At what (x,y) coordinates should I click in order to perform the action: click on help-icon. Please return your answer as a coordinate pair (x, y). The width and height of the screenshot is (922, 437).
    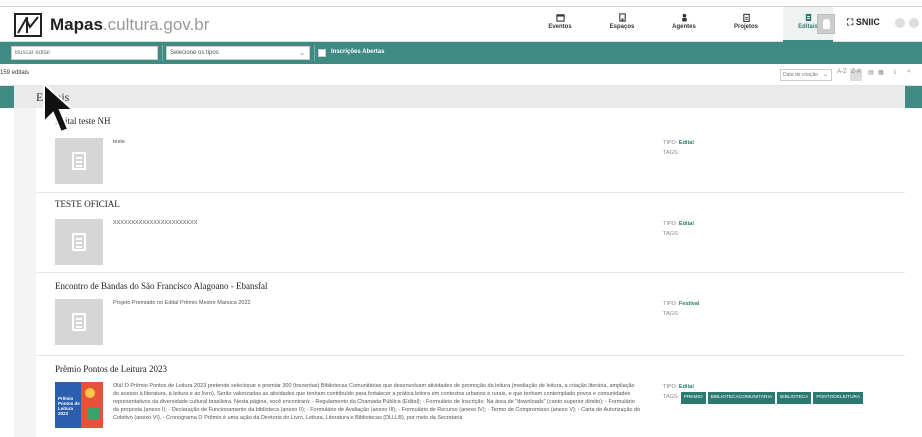
    Looking at the image, I should click on (900, 23).